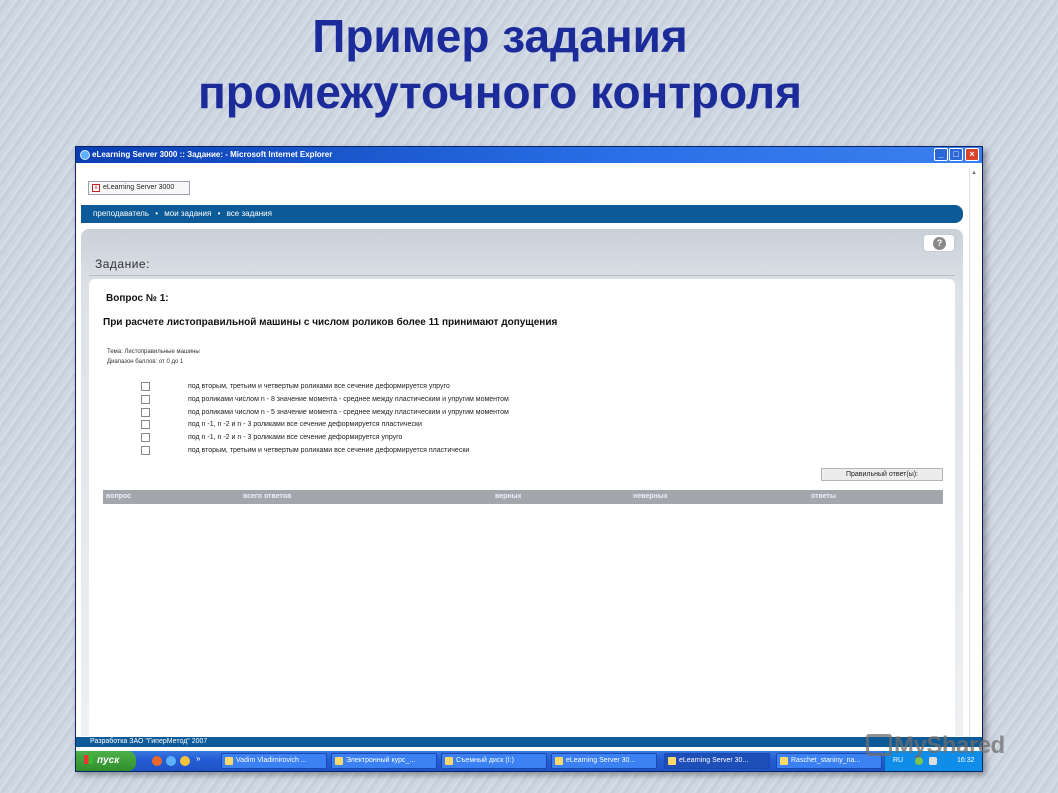  Describe the element at coordinates (784, 761) in the screenshot. I see `document-icon` at that location.